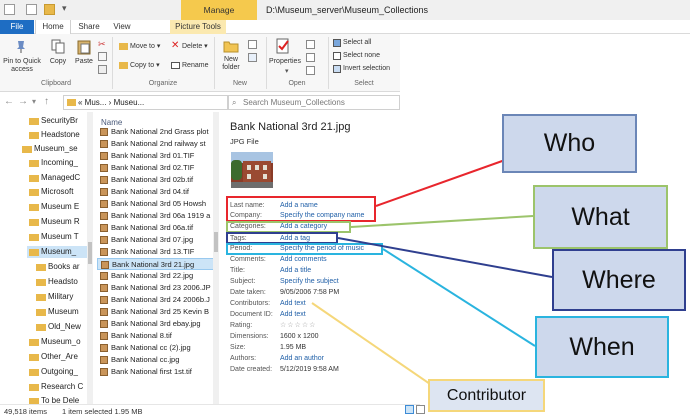 The width and height of the screenshot is (690, 419). I want to click on contributor-connector, so click(371, 343).